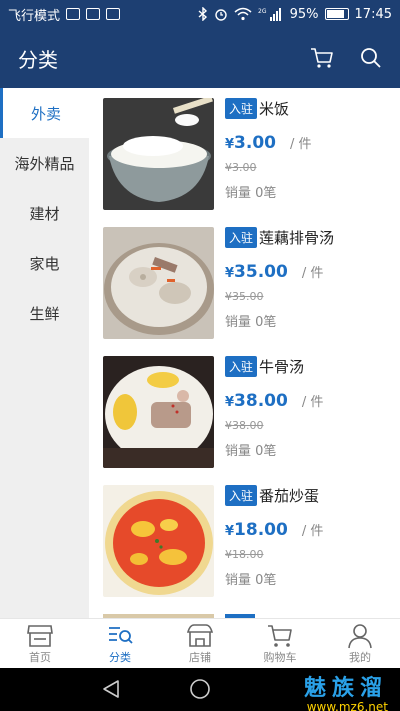 This screenshot has width=400, height=711. Describe the element at coordinates (347, 705) in the screenshot. I see `watermark-url: www.mz6.net` at that location.